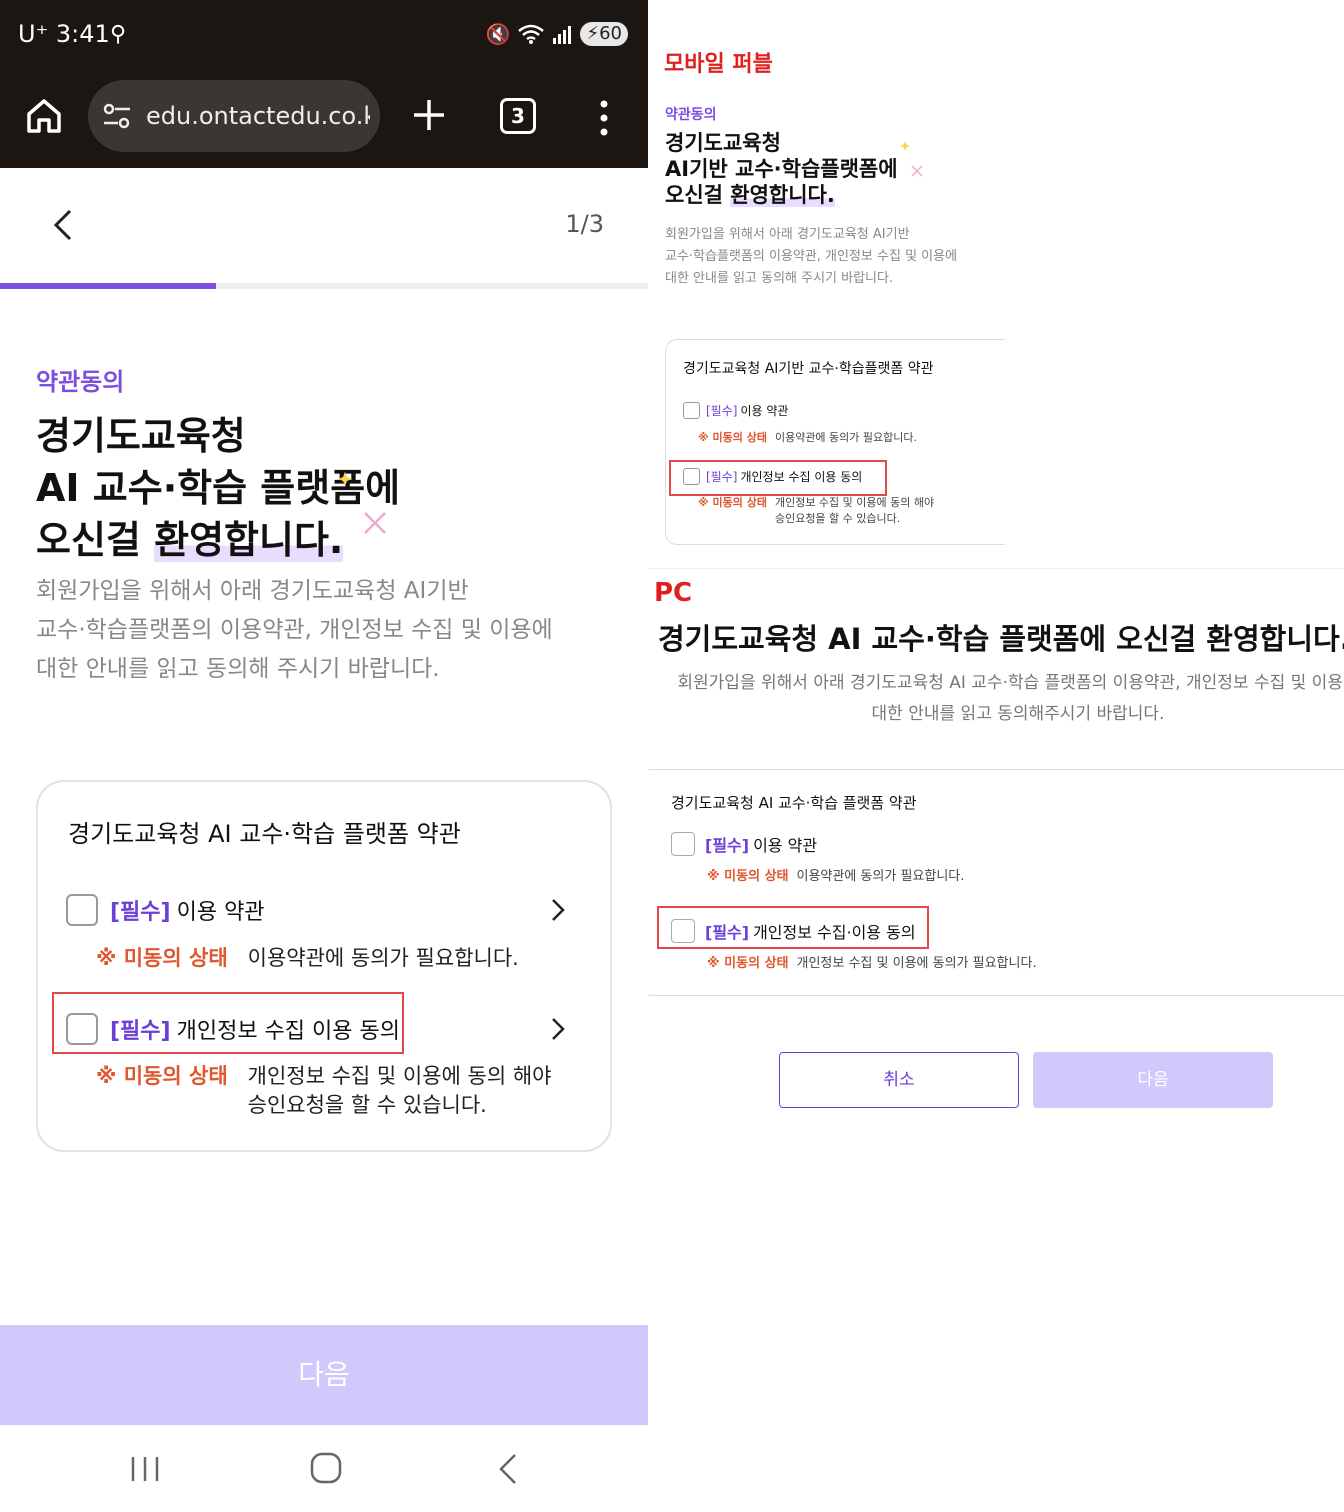 The image size is (1344, 1512). I want to click on tabs-icon: 3, so click(518, 116).